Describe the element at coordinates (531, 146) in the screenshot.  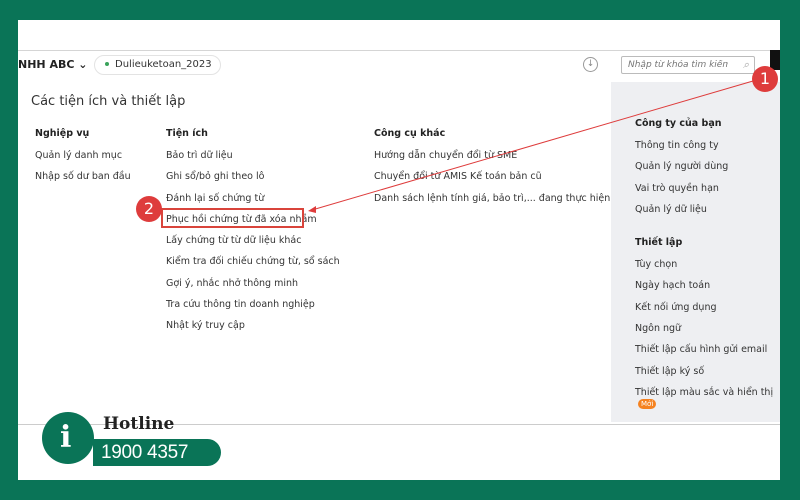
I see `annotation-arrow` at that location.